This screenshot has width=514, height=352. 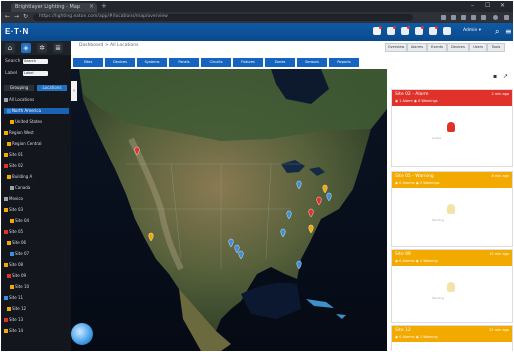 What do you see at coordinates (23, 144) in the screenshot?
I see `tree-item: Region Central` at bounding box center [23, 144].